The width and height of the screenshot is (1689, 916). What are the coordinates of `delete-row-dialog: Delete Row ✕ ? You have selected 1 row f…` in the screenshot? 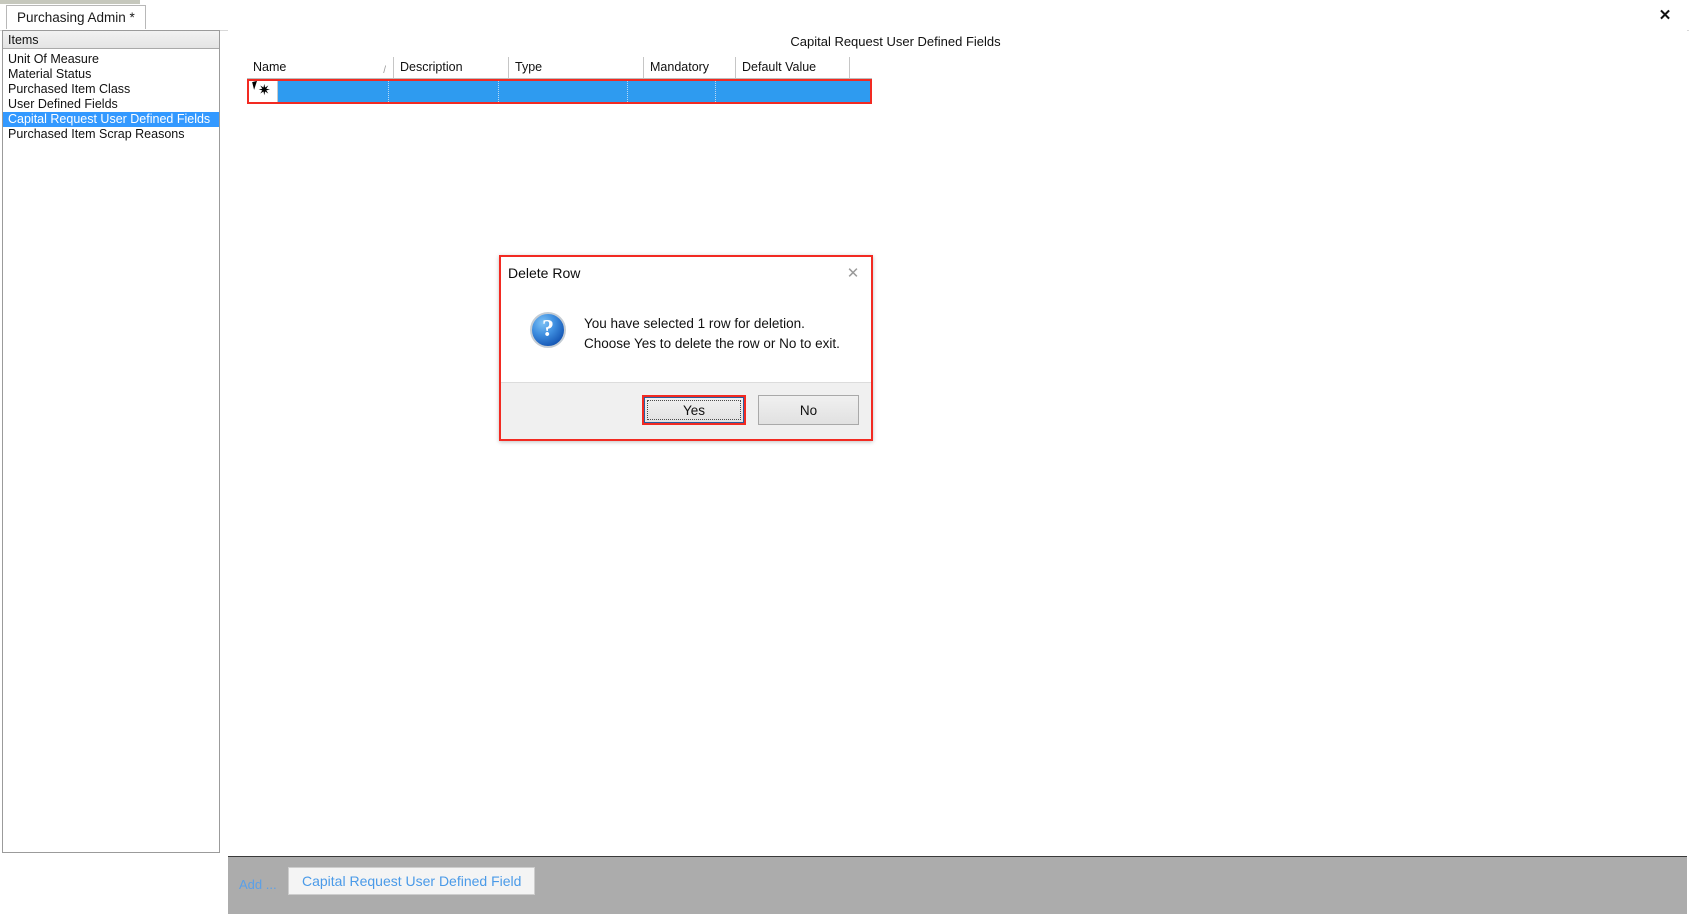 It's located at (686, 348).